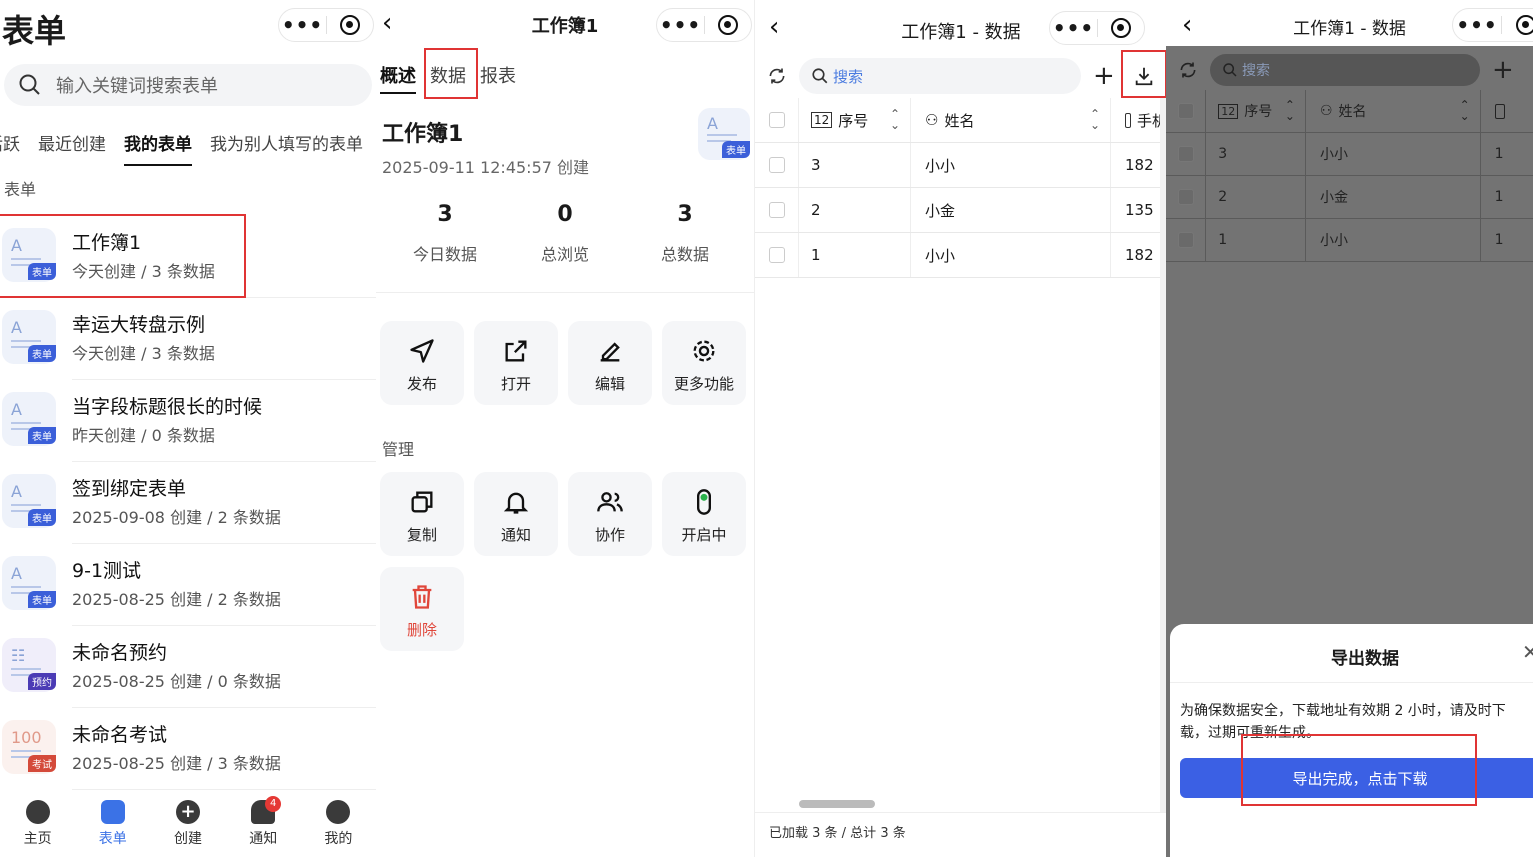 This screenshot has height=857, width=1533. Describe the element at coordinates (932, 120) in the screenshot. I see `person-icon: ⚇` at that location.